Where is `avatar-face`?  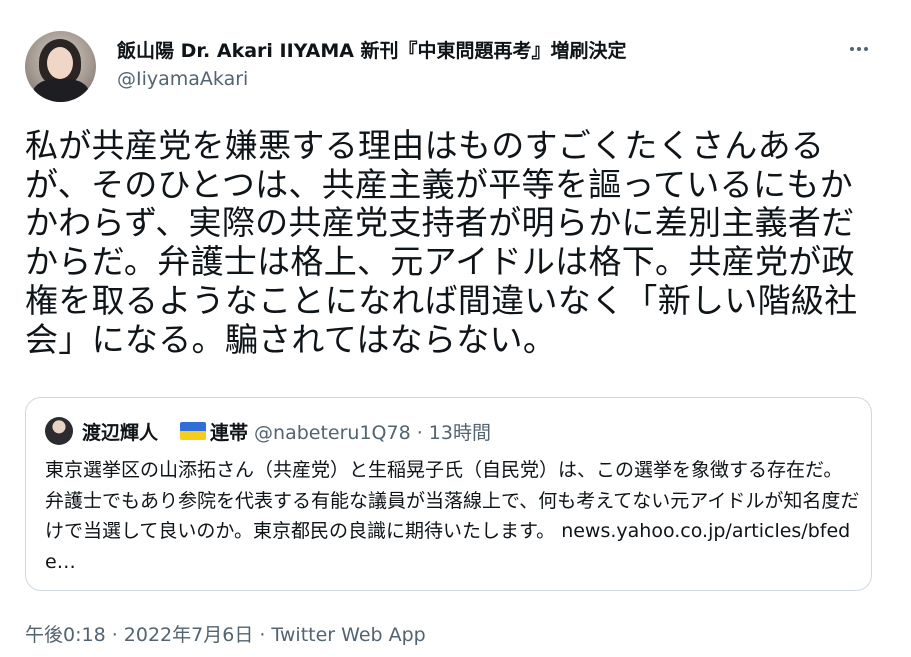 avatar-face is located at coordinates (60, 63).